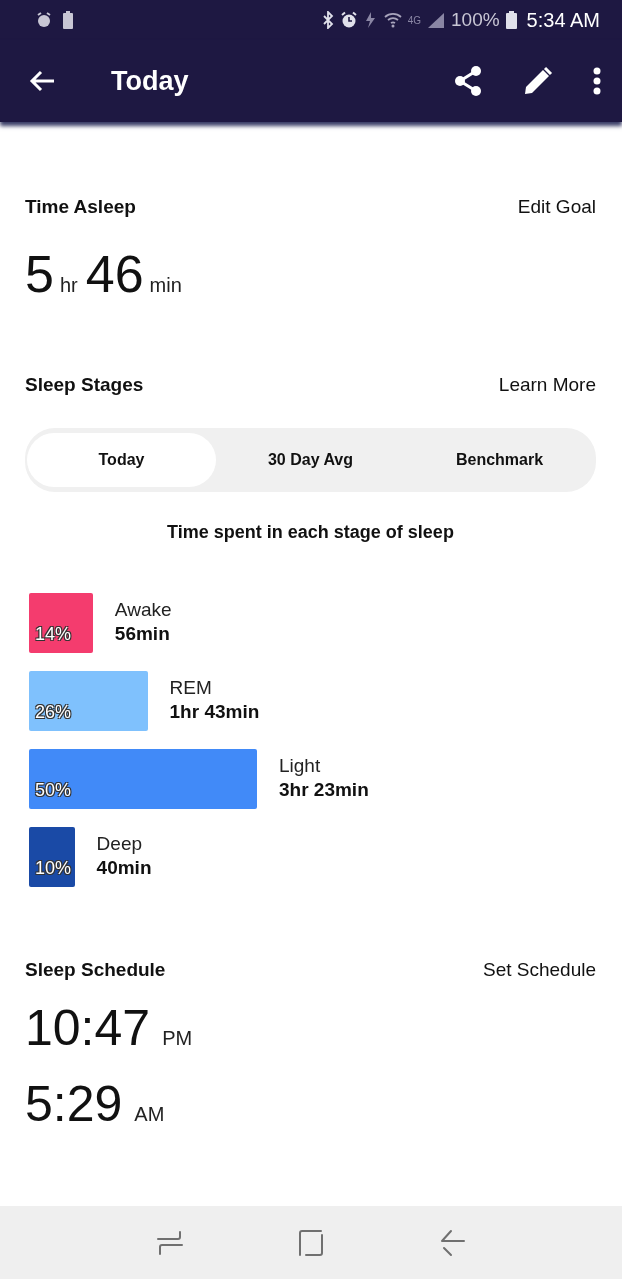  I want to click on stage-duration: 1hr 43min, so click(214, 712).